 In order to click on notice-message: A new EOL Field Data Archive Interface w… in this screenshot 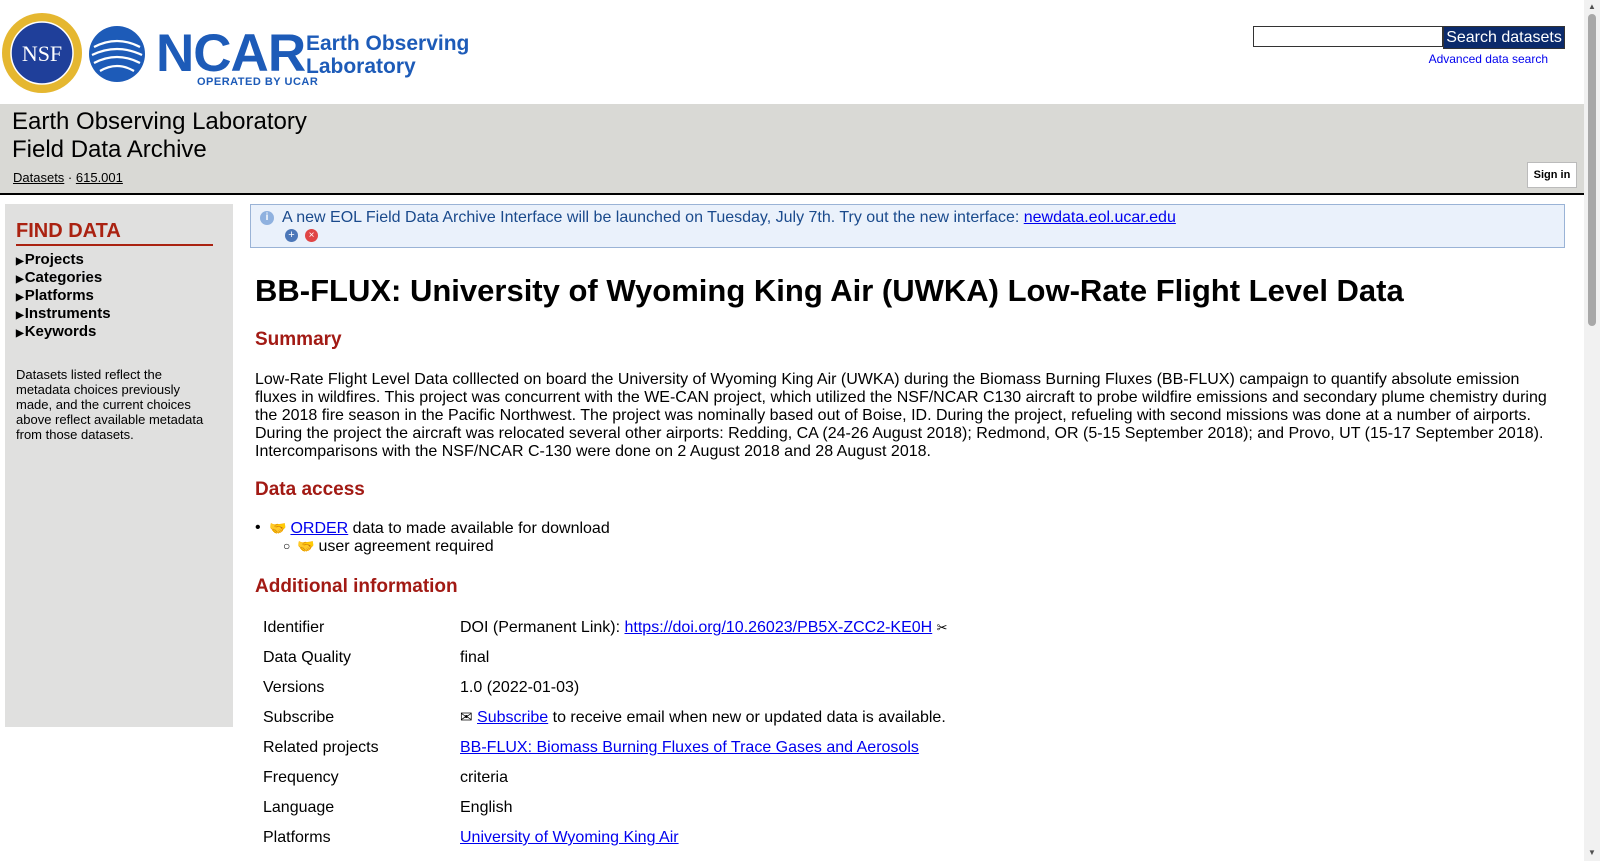, I will do `click(653, 217)`.